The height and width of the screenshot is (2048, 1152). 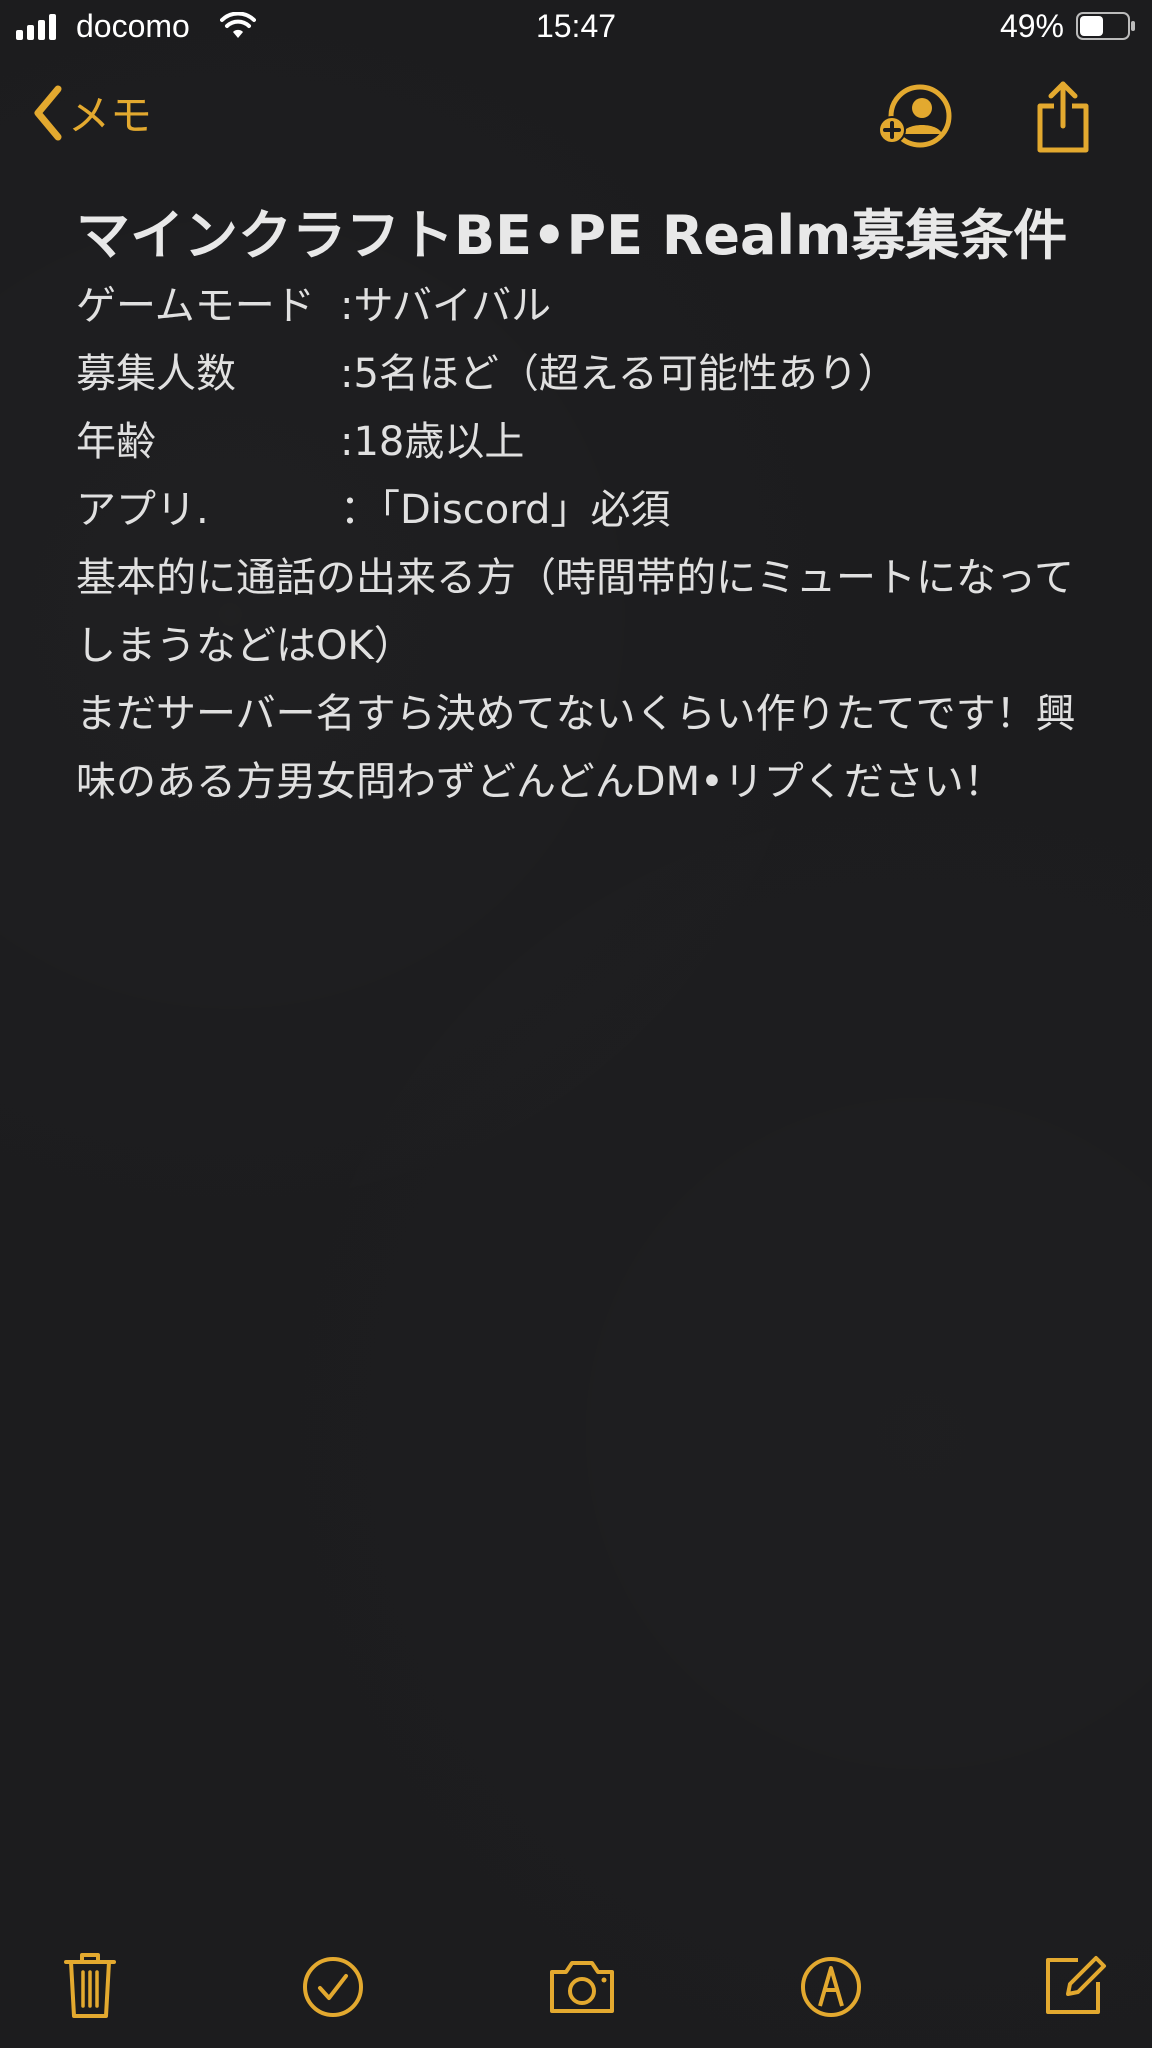 What do you see at coordinates (333, 1987) in the screenshot?
I see `checklist-icon` at bounding box center [333, 1987].